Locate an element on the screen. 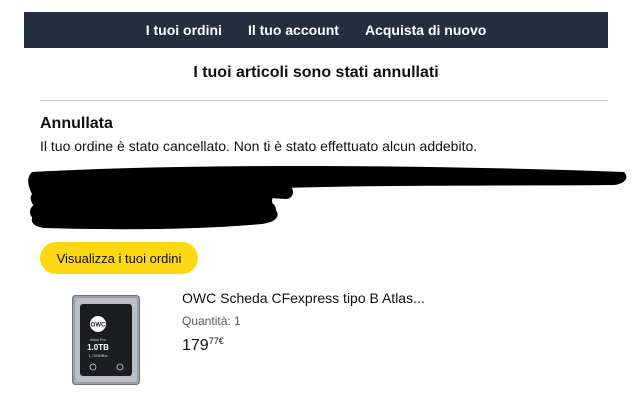 The height and width of the screenshot is (413, 632). nav-your-account-link: Il tuo account is located at coordinates (293, 30).